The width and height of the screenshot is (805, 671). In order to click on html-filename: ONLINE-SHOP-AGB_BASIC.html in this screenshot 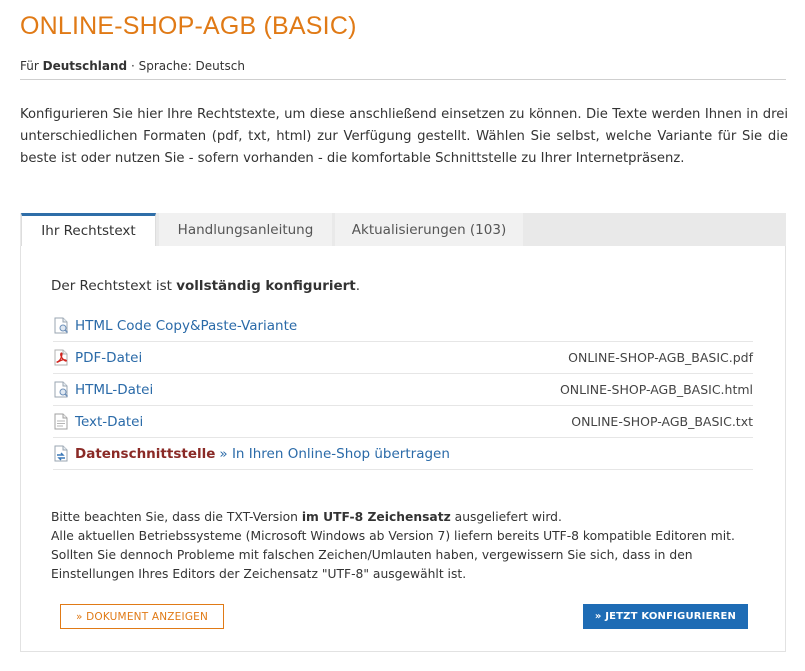, I will do `click(656, 389)`.